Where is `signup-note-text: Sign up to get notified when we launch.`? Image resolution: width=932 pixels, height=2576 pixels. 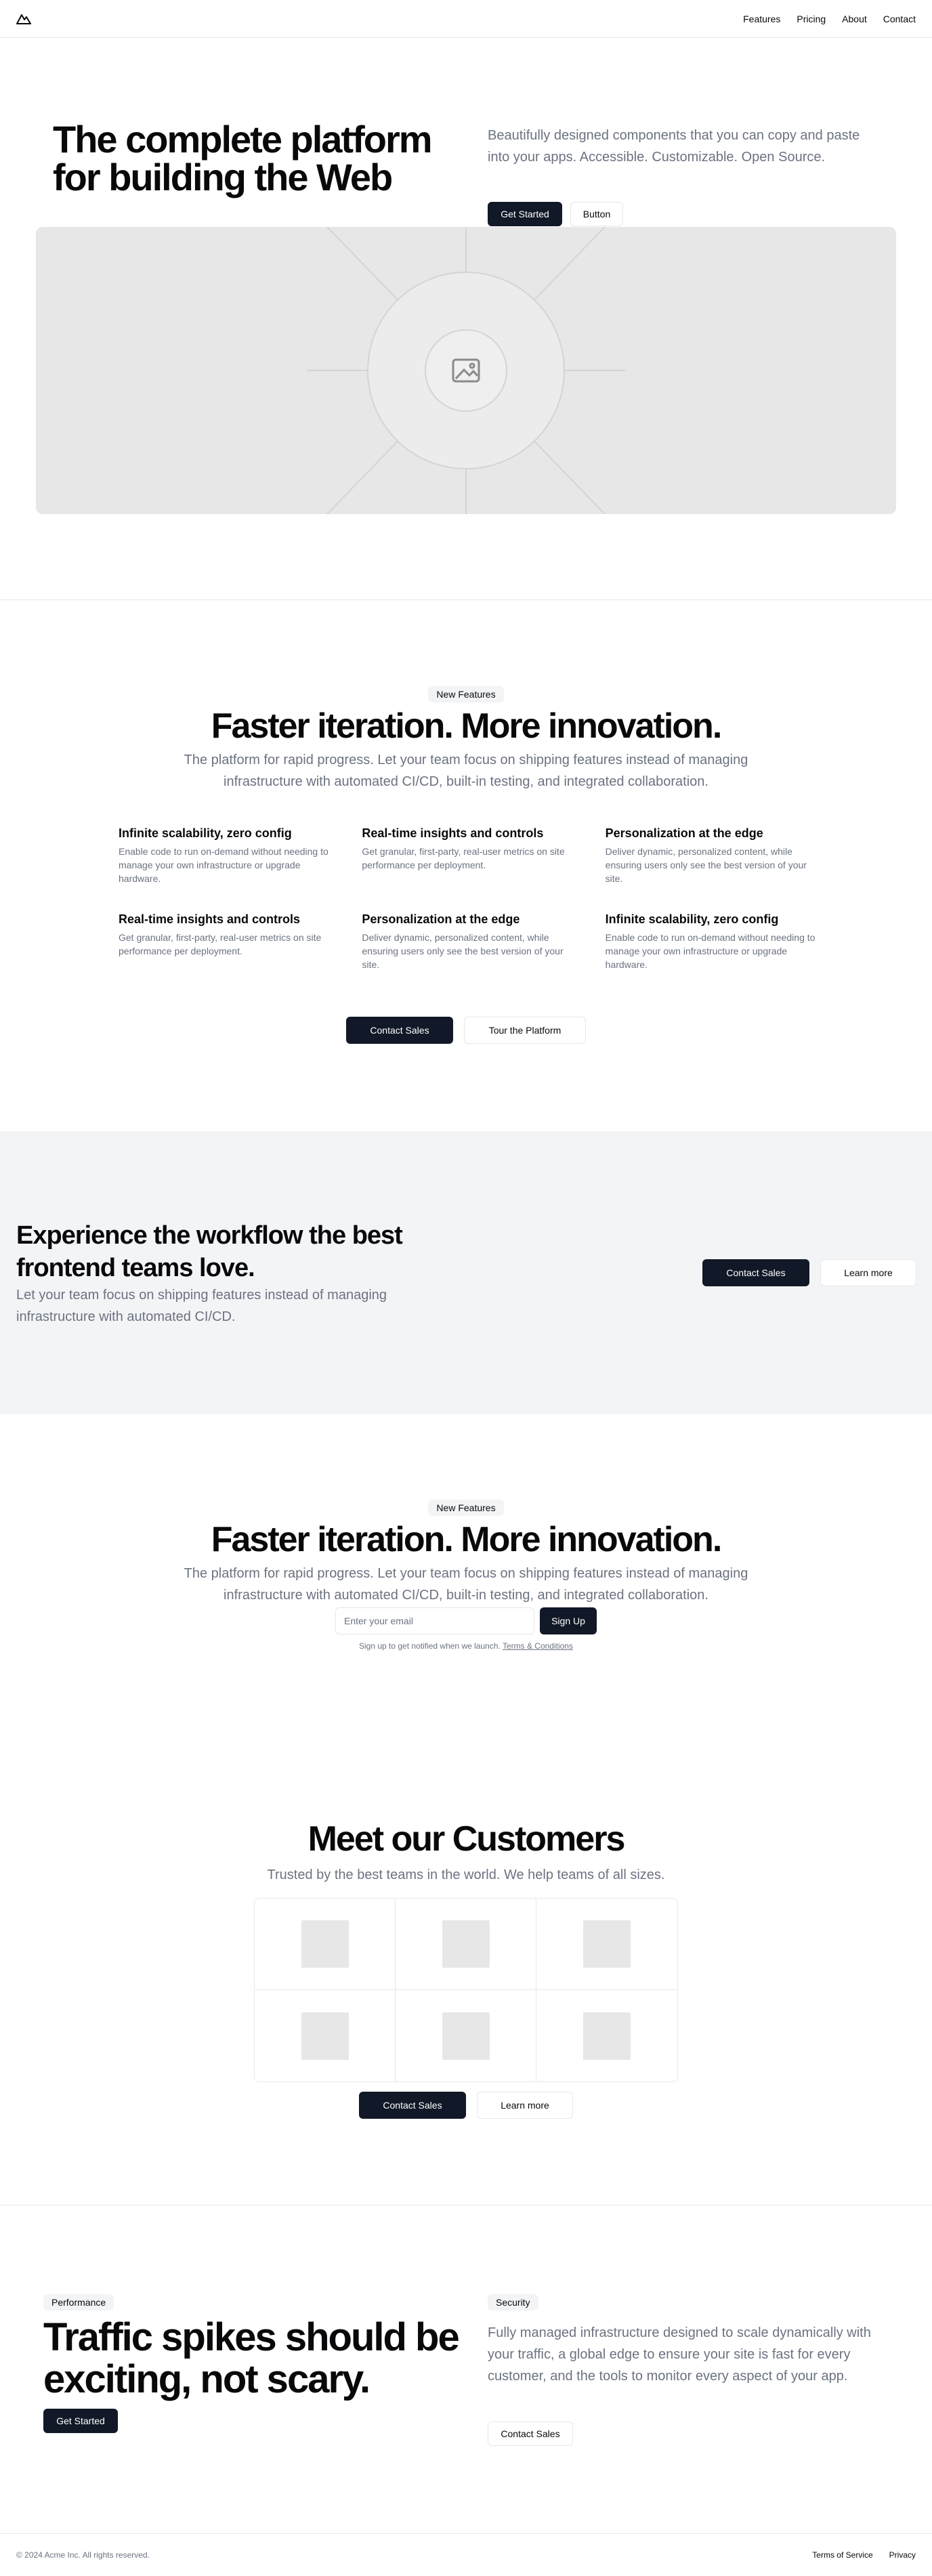
signup-note-text: Sign up to get notified when we launch. is located at coordinates (430, 1646).